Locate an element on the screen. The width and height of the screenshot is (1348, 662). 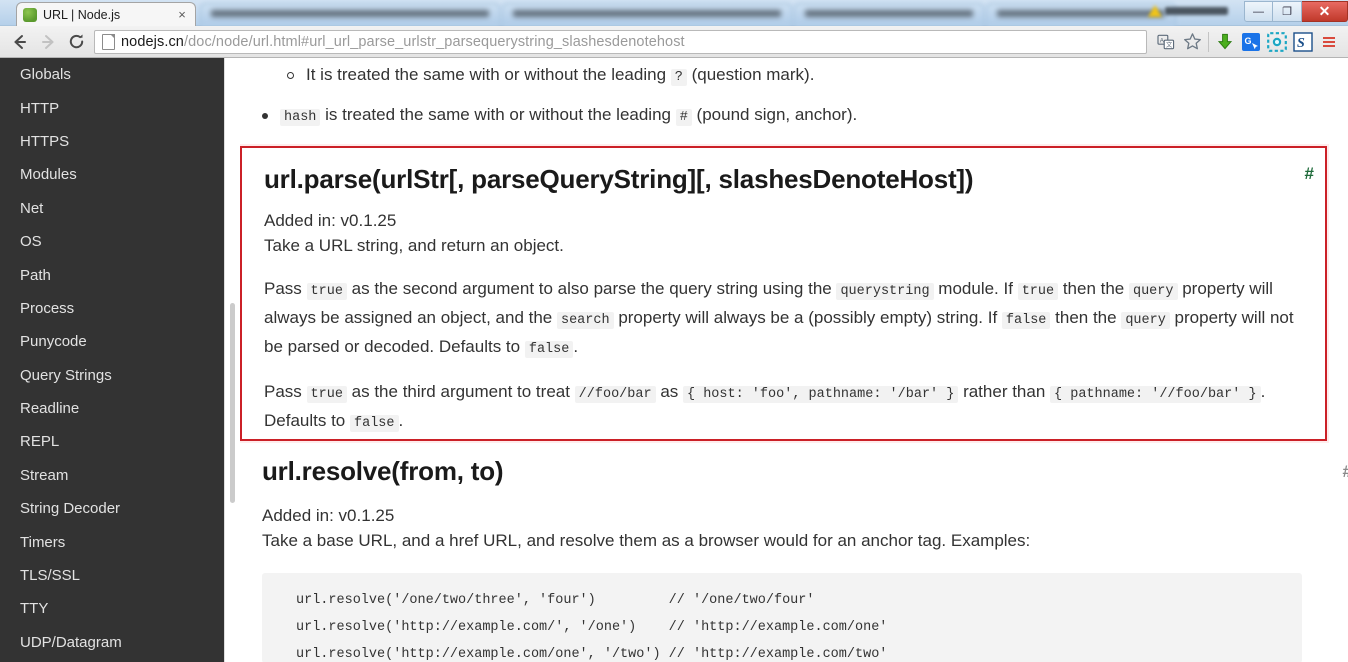
system-tray-blurred is located at coordinates (1188, 11).